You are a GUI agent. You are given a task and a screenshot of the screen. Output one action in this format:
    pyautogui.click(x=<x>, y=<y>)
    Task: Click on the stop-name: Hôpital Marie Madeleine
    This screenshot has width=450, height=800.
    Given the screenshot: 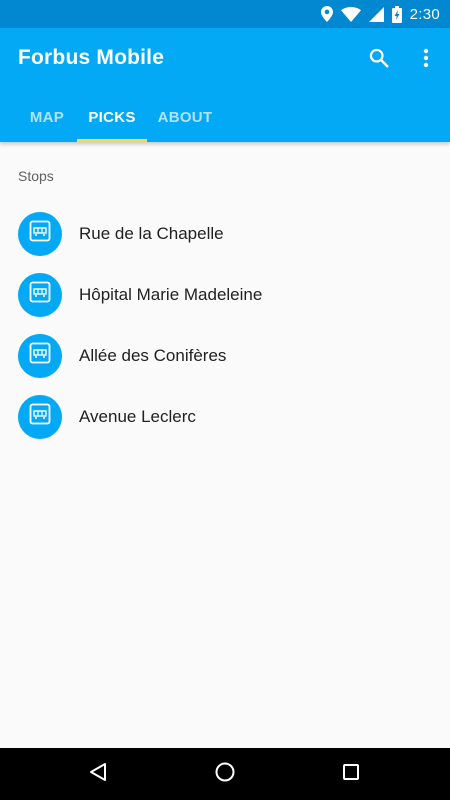 What is the action you would take?
    pyautogui.click(x=171, y=294)
    